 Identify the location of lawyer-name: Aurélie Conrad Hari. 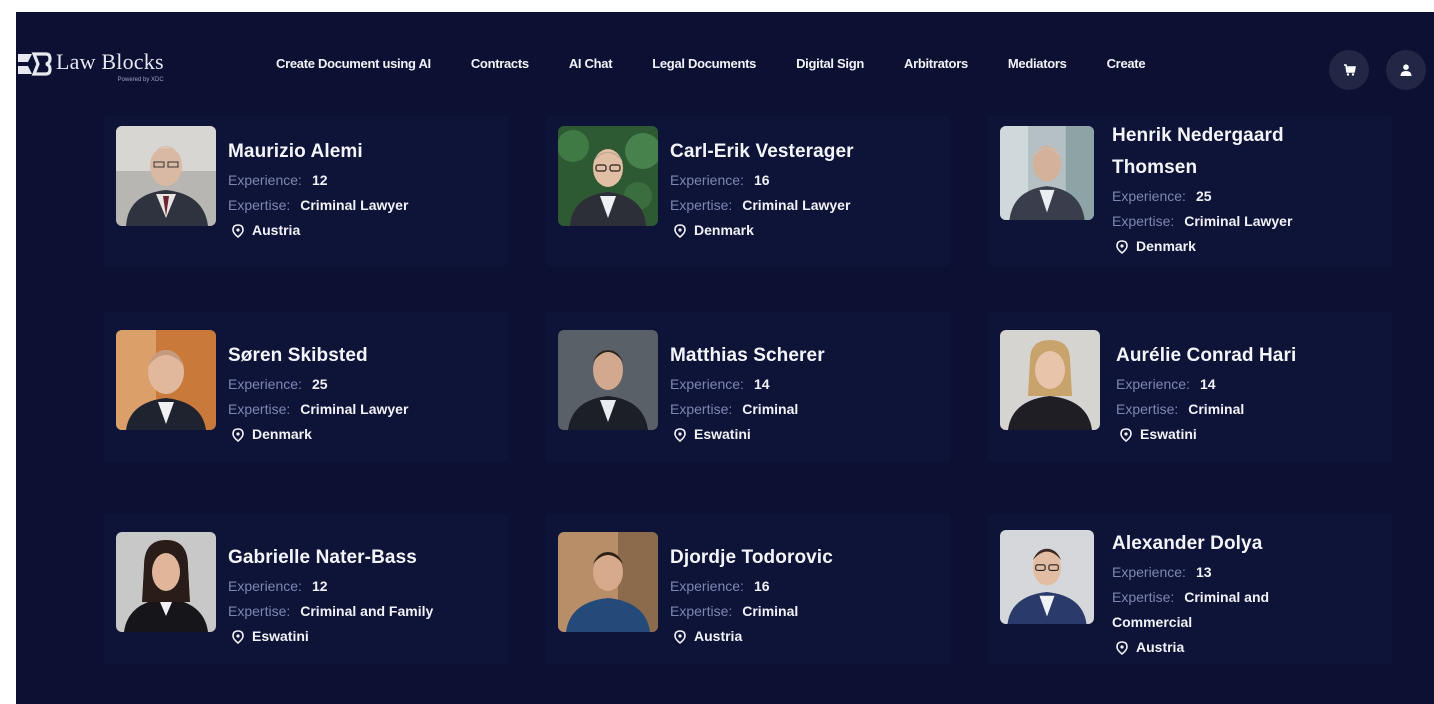
(1206, 355).